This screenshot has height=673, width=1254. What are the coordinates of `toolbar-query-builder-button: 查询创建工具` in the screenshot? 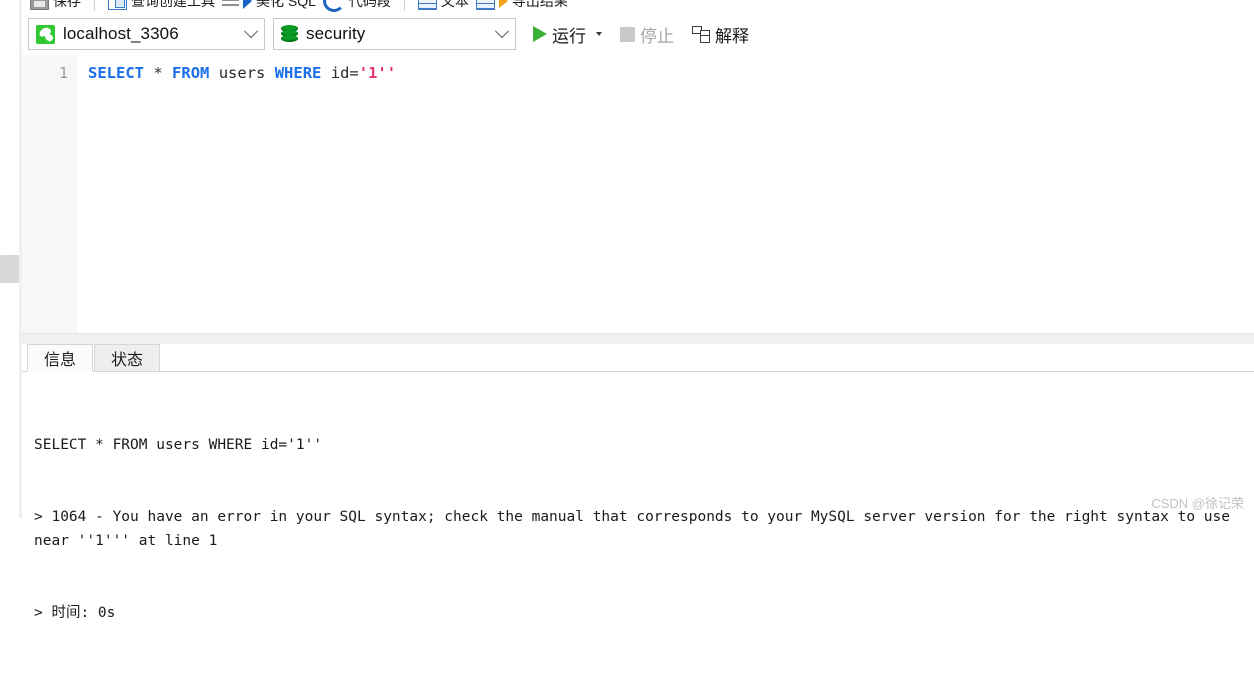 It's located at (161, 5).